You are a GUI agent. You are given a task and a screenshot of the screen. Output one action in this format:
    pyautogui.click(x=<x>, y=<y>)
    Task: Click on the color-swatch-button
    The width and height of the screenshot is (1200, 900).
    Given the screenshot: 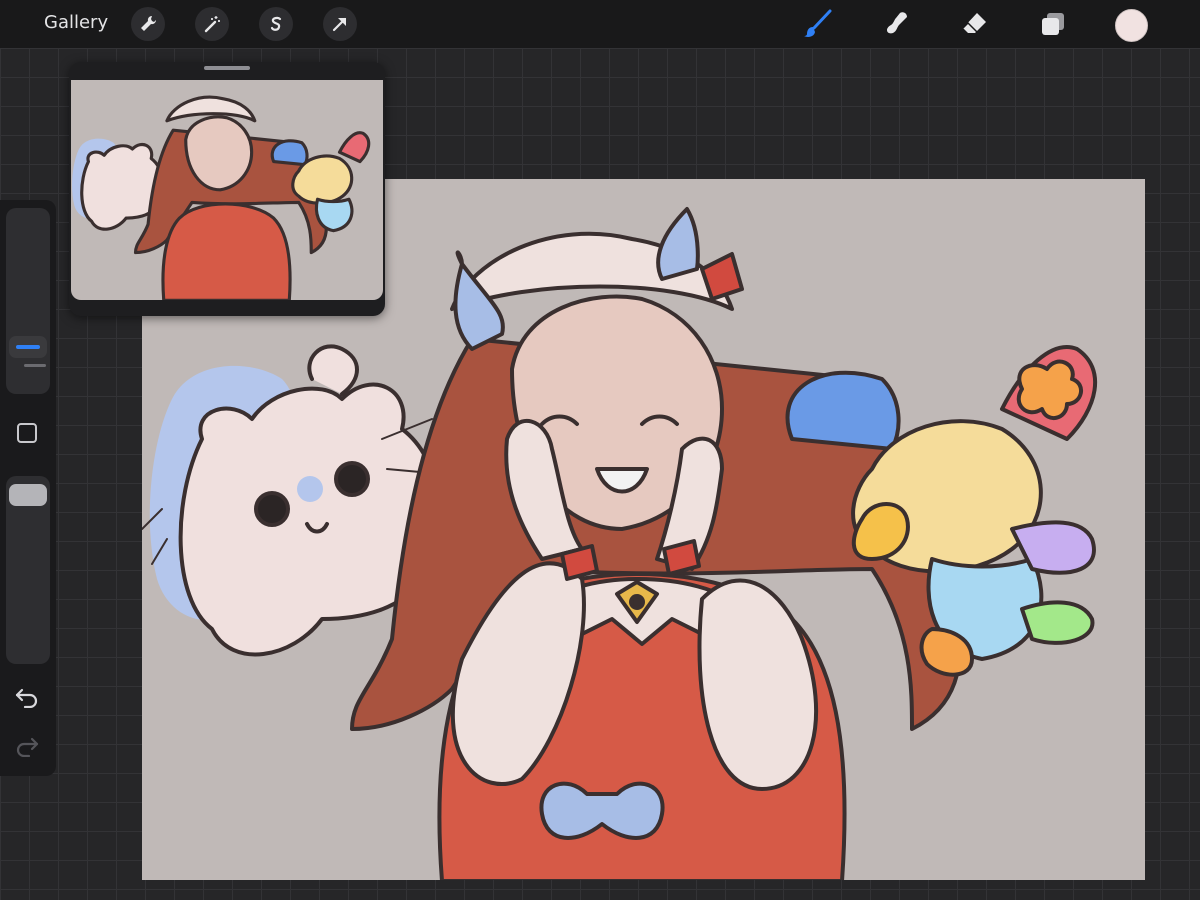 What is the action you would take?
    pyautogui.click(x=1131, y=25)
    